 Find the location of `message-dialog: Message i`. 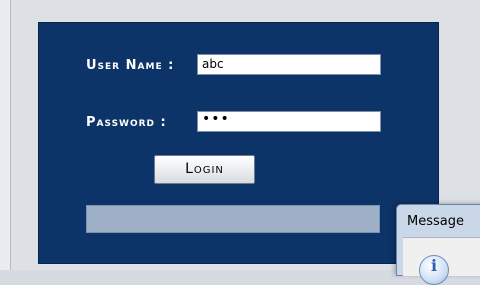

message-dialog: Message i is located at coordinates (438, 244).